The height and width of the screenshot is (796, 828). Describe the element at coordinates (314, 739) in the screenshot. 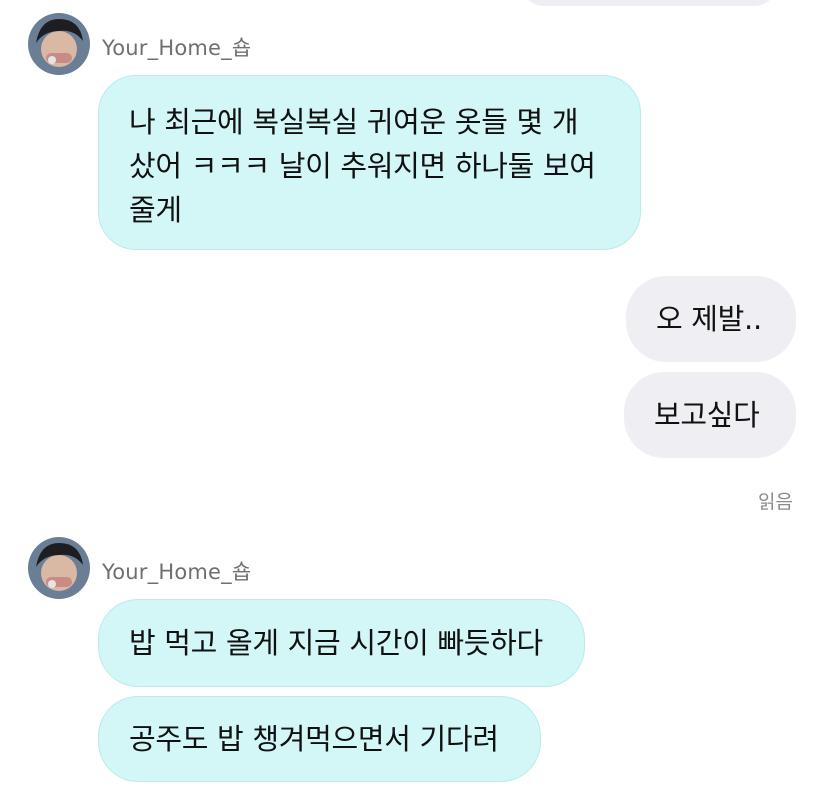

I see `message-text: 공주도 밥 챙겨먹으면서 기다려` at that location.